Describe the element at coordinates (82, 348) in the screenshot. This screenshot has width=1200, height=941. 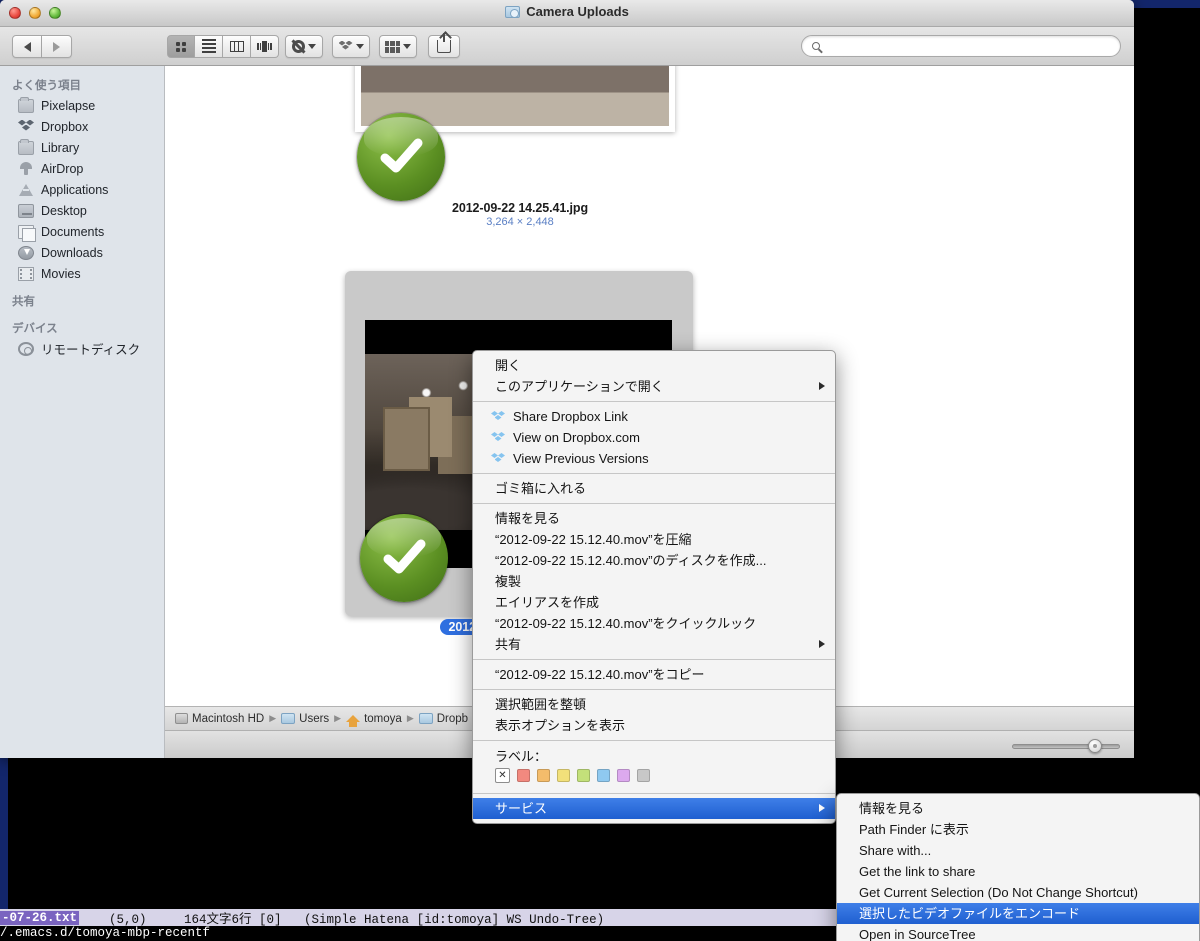
I see `sidebar-item-remote-disk: リモートディスク` at that location.